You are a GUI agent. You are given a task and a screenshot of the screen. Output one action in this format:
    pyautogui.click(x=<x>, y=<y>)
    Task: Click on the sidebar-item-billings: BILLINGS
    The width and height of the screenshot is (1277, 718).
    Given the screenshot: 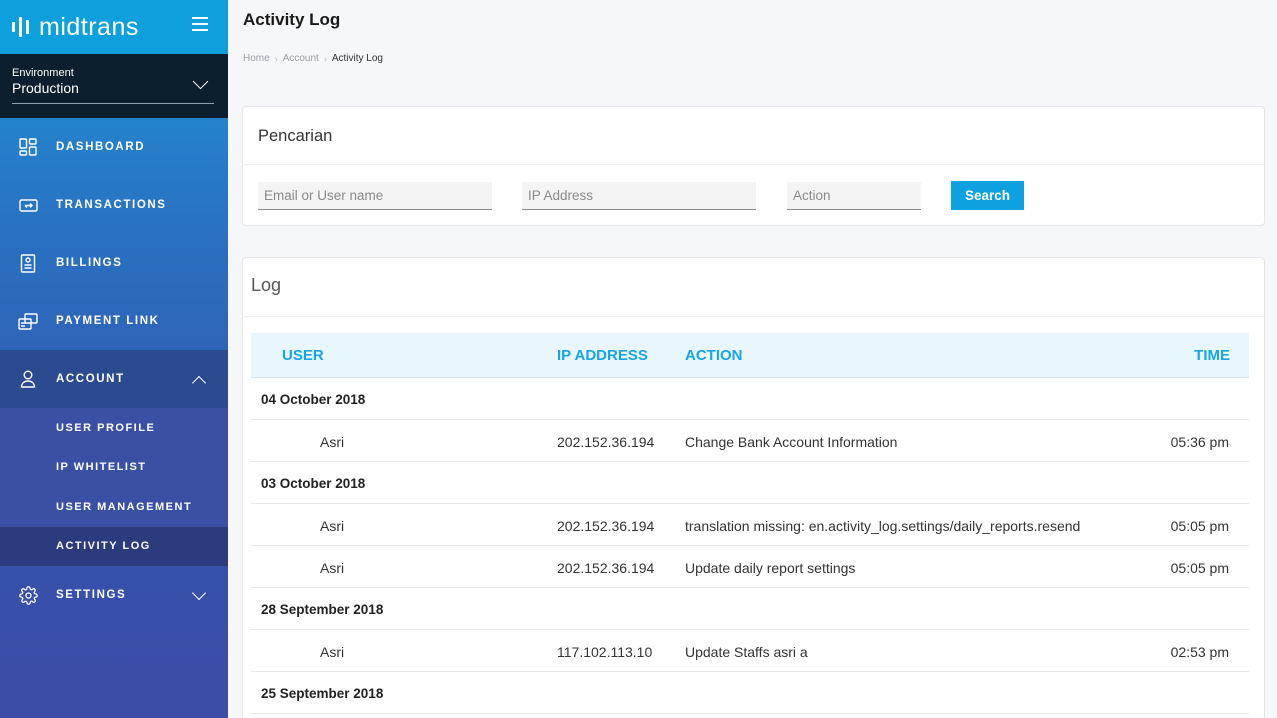 What is the action you would take?
    pyautogui.click(x=114, y=263)
    